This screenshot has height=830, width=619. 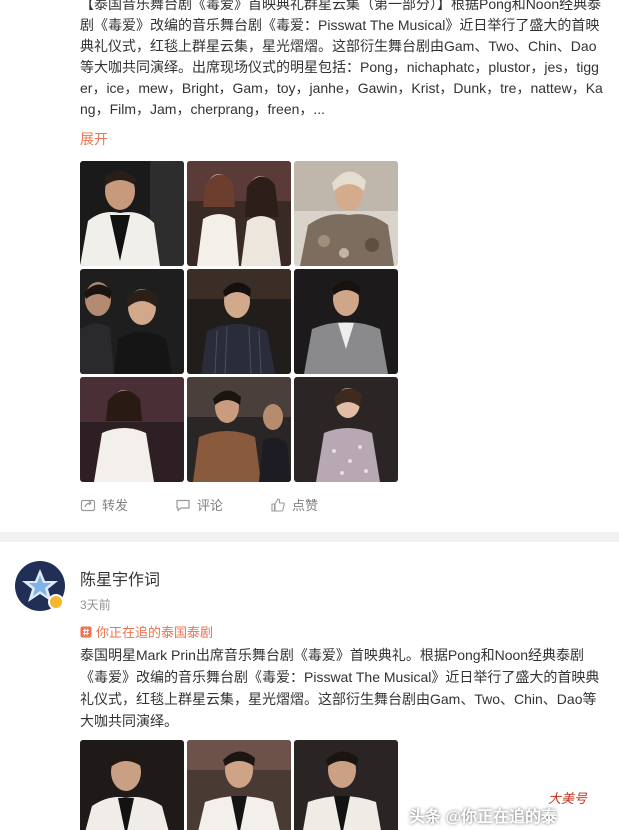 I want to click on topic-link: 你正在追的泰国泰剧, so click(x=146, y=631).